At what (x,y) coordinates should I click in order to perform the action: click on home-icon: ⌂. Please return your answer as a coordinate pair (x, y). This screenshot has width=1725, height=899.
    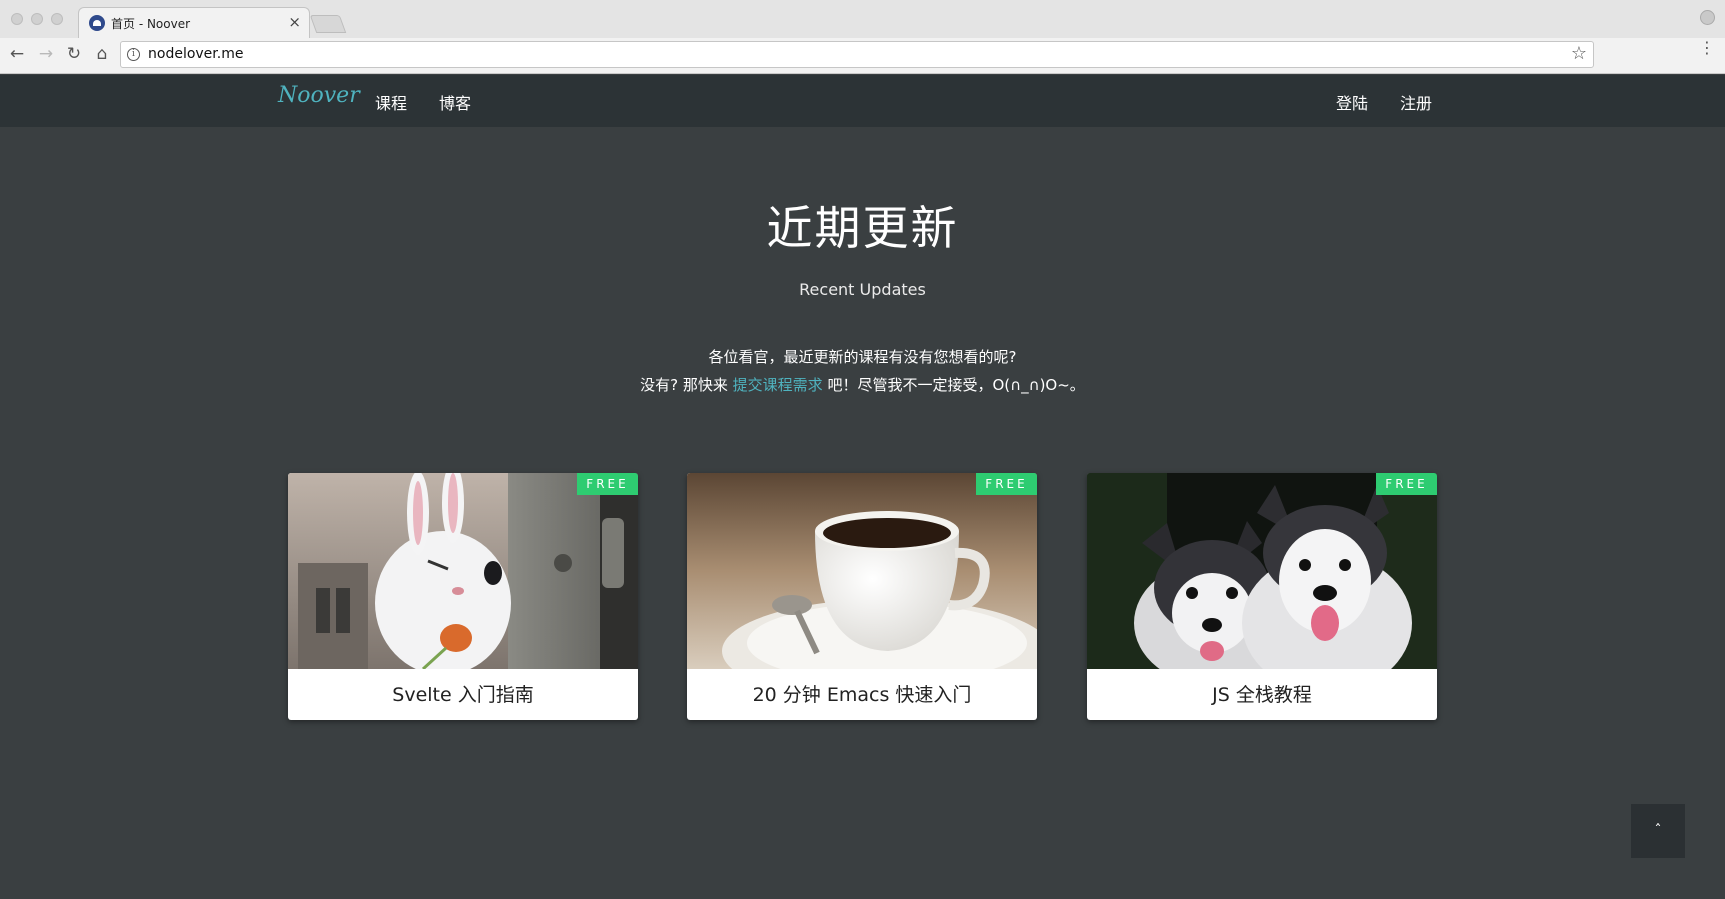
    Looking at the image, I should click on (102, 54).